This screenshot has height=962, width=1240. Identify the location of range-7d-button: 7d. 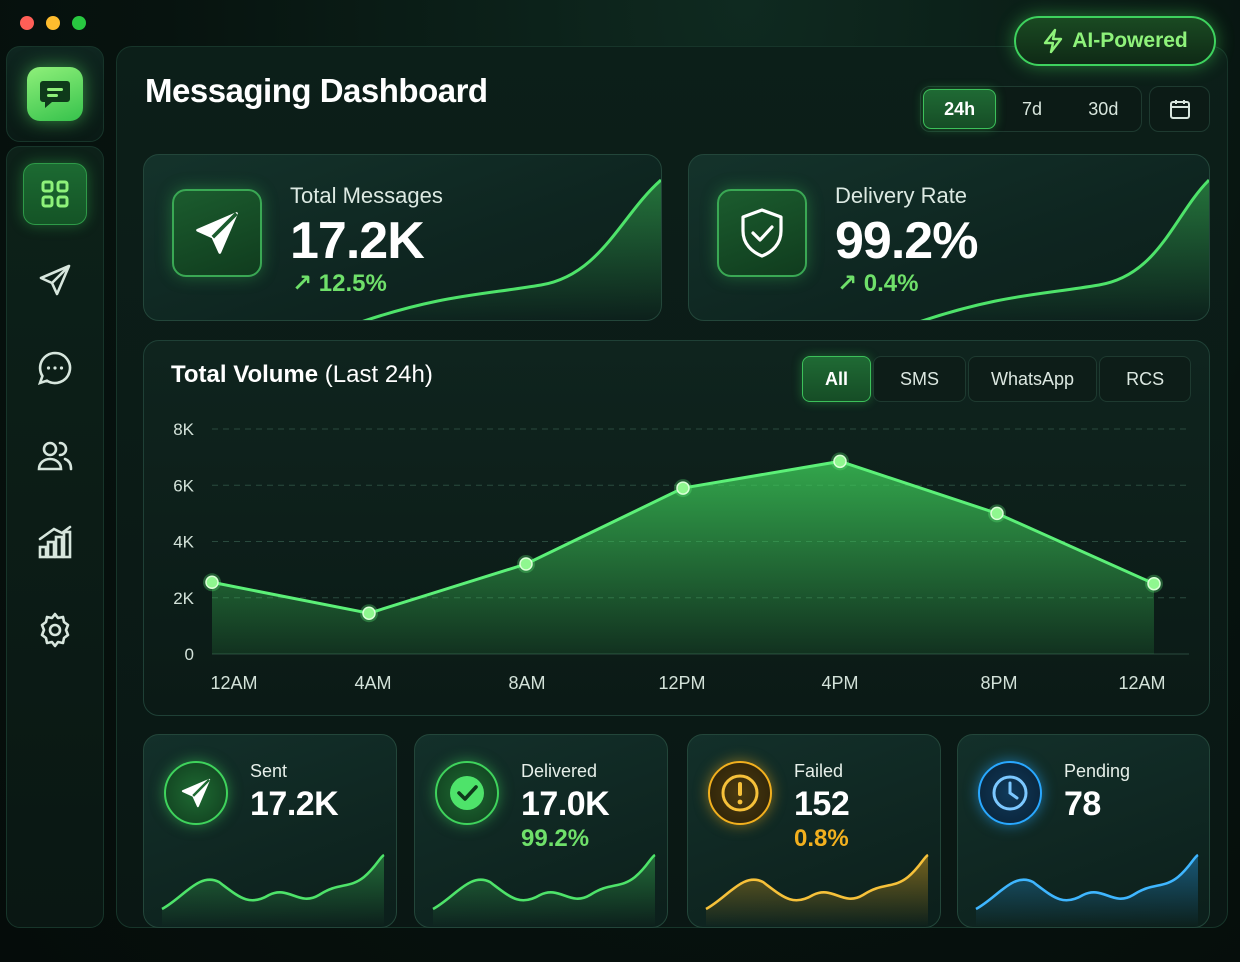
(1031, 109).